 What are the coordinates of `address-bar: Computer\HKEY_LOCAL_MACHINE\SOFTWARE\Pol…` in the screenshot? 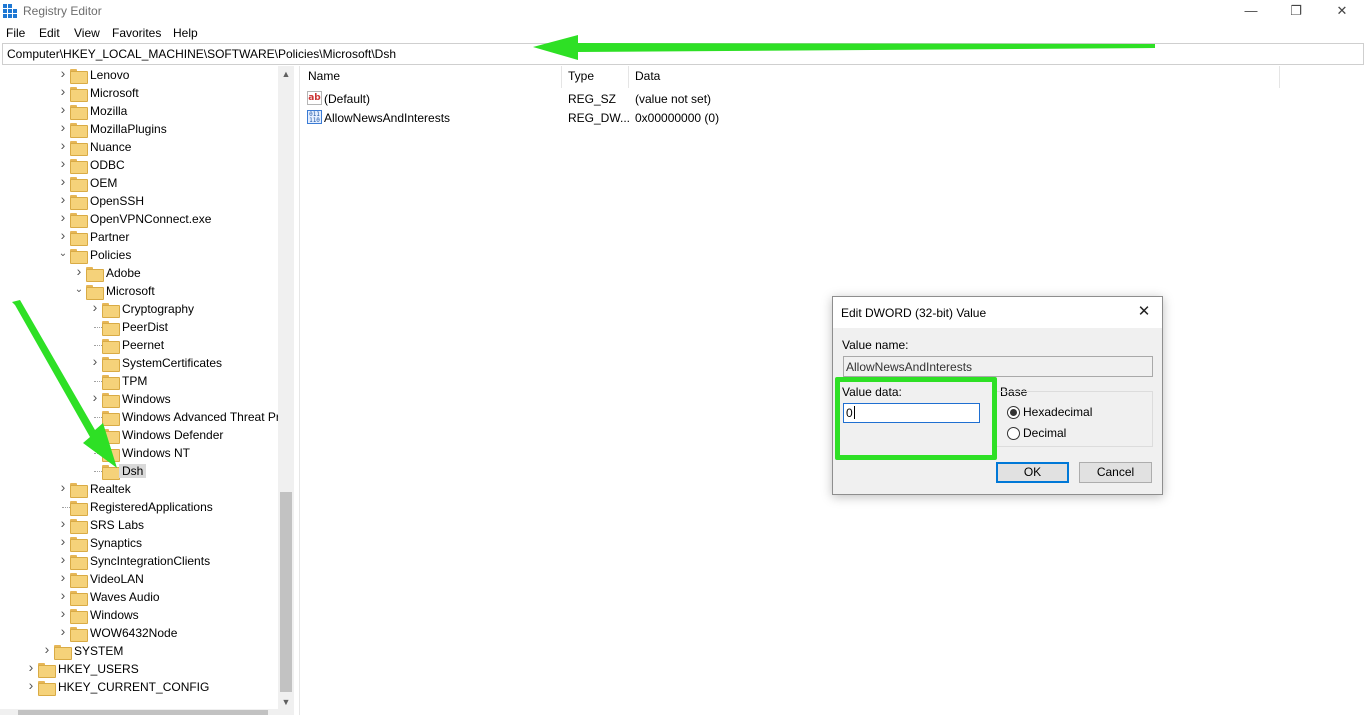 It's located at (683, 54).